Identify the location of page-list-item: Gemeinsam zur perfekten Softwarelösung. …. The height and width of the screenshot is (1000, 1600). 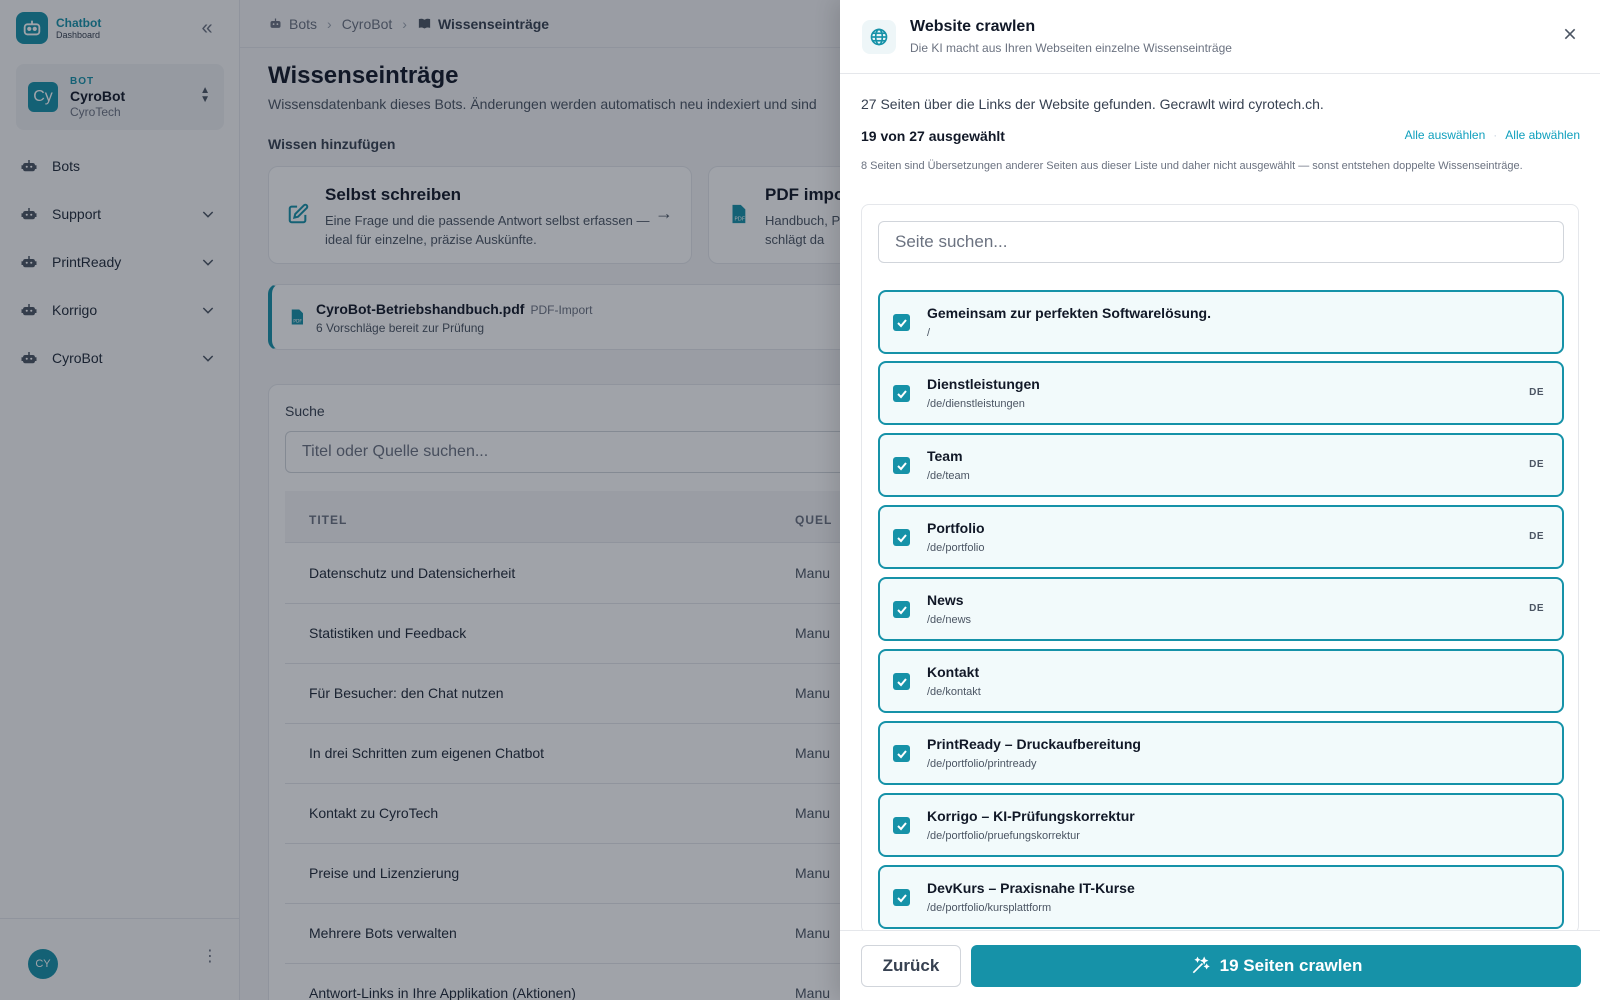
(1221, 322).